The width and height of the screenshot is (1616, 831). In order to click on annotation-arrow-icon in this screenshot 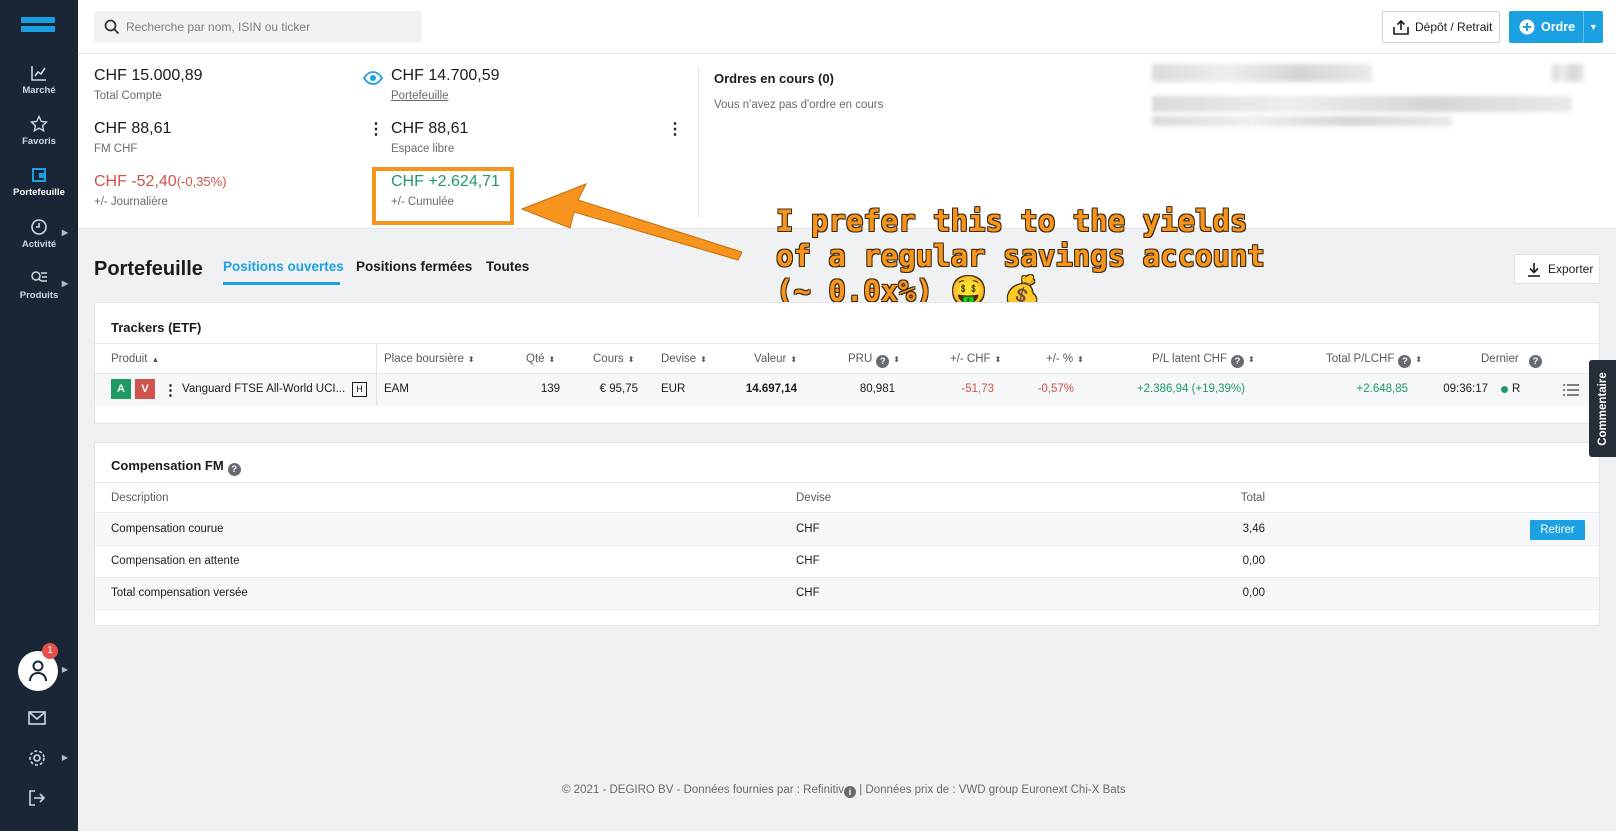, I will do `click(631, 222)`.